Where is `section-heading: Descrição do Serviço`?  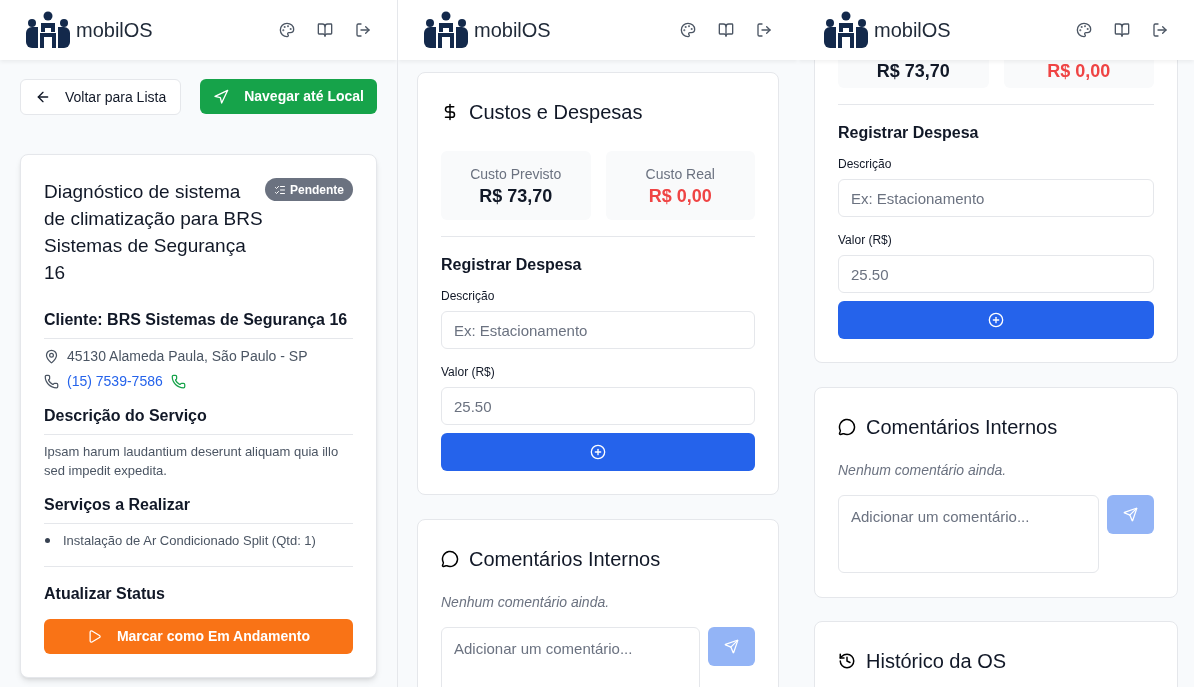
section-heading: Descrição do Serviço is located at coordinates (198, 419).